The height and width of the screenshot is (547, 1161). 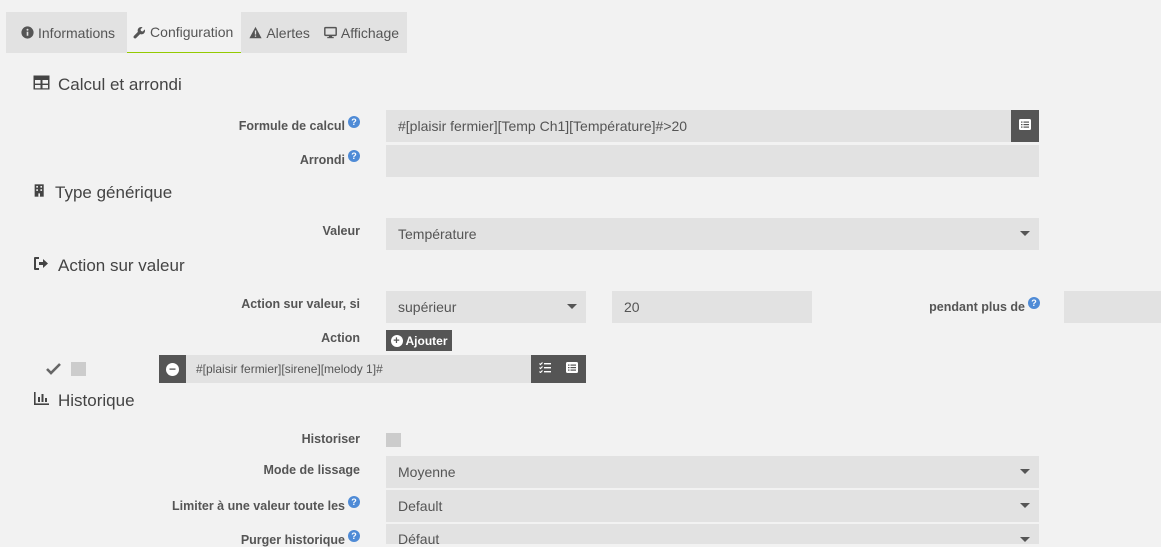 What do you see at coordinates (712, 535) in the screenshot?
I see `purger-select: Défaut` at bounding box center [712, 535].